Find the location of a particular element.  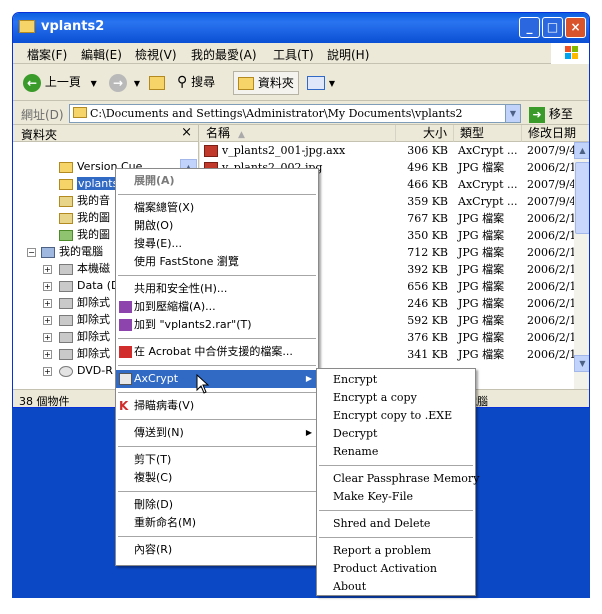

menu-item-make-key-file: Make Key-File is located at coordinates (396, 497).